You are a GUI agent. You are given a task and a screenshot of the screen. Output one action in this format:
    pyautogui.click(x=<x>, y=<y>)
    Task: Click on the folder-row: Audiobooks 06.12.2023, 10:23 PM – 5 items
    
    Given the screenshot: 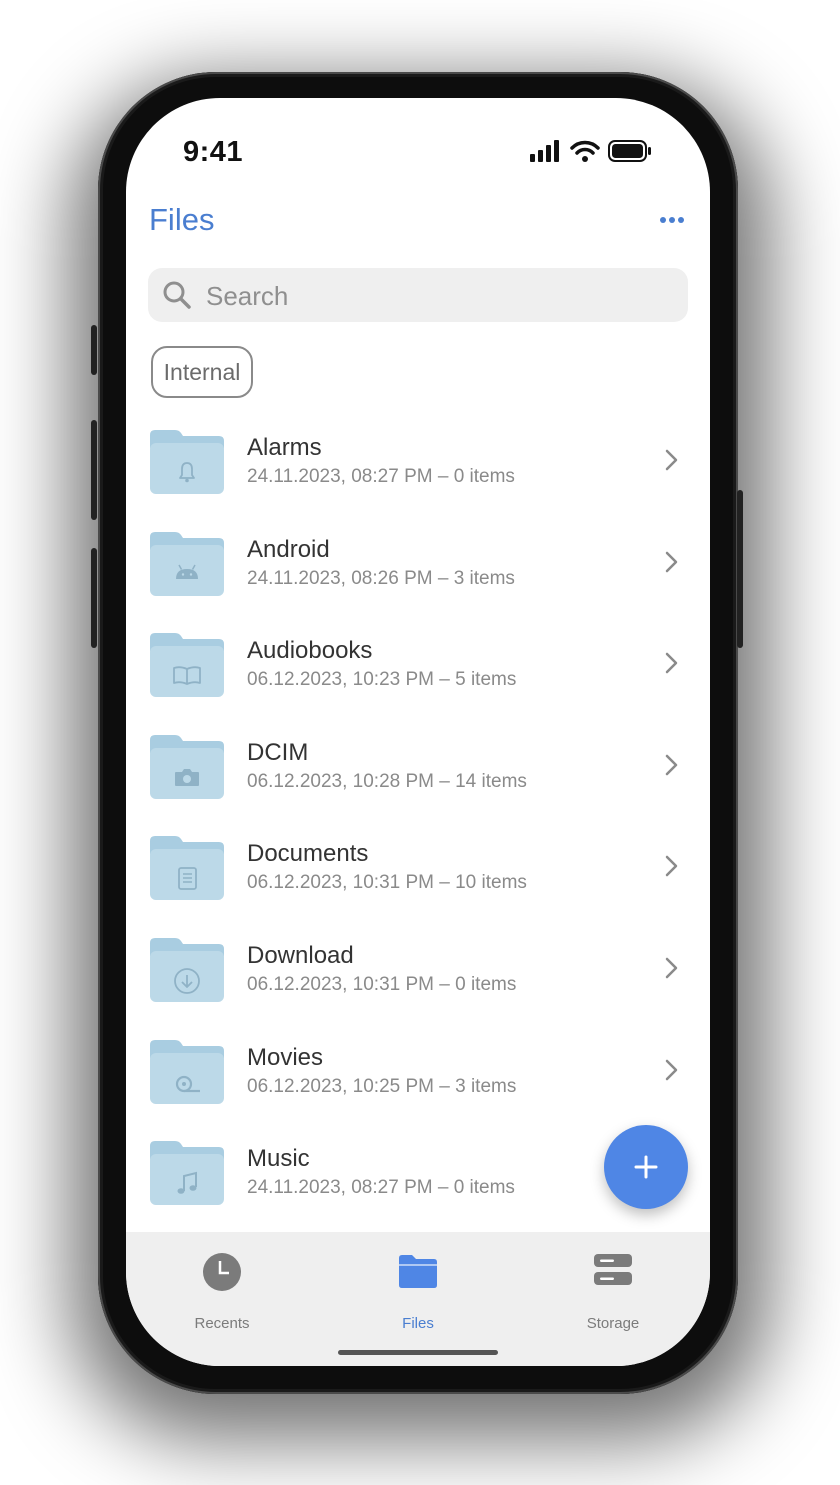 What is the action you would take?
    pyautogui.click(x=418, y=682)
    